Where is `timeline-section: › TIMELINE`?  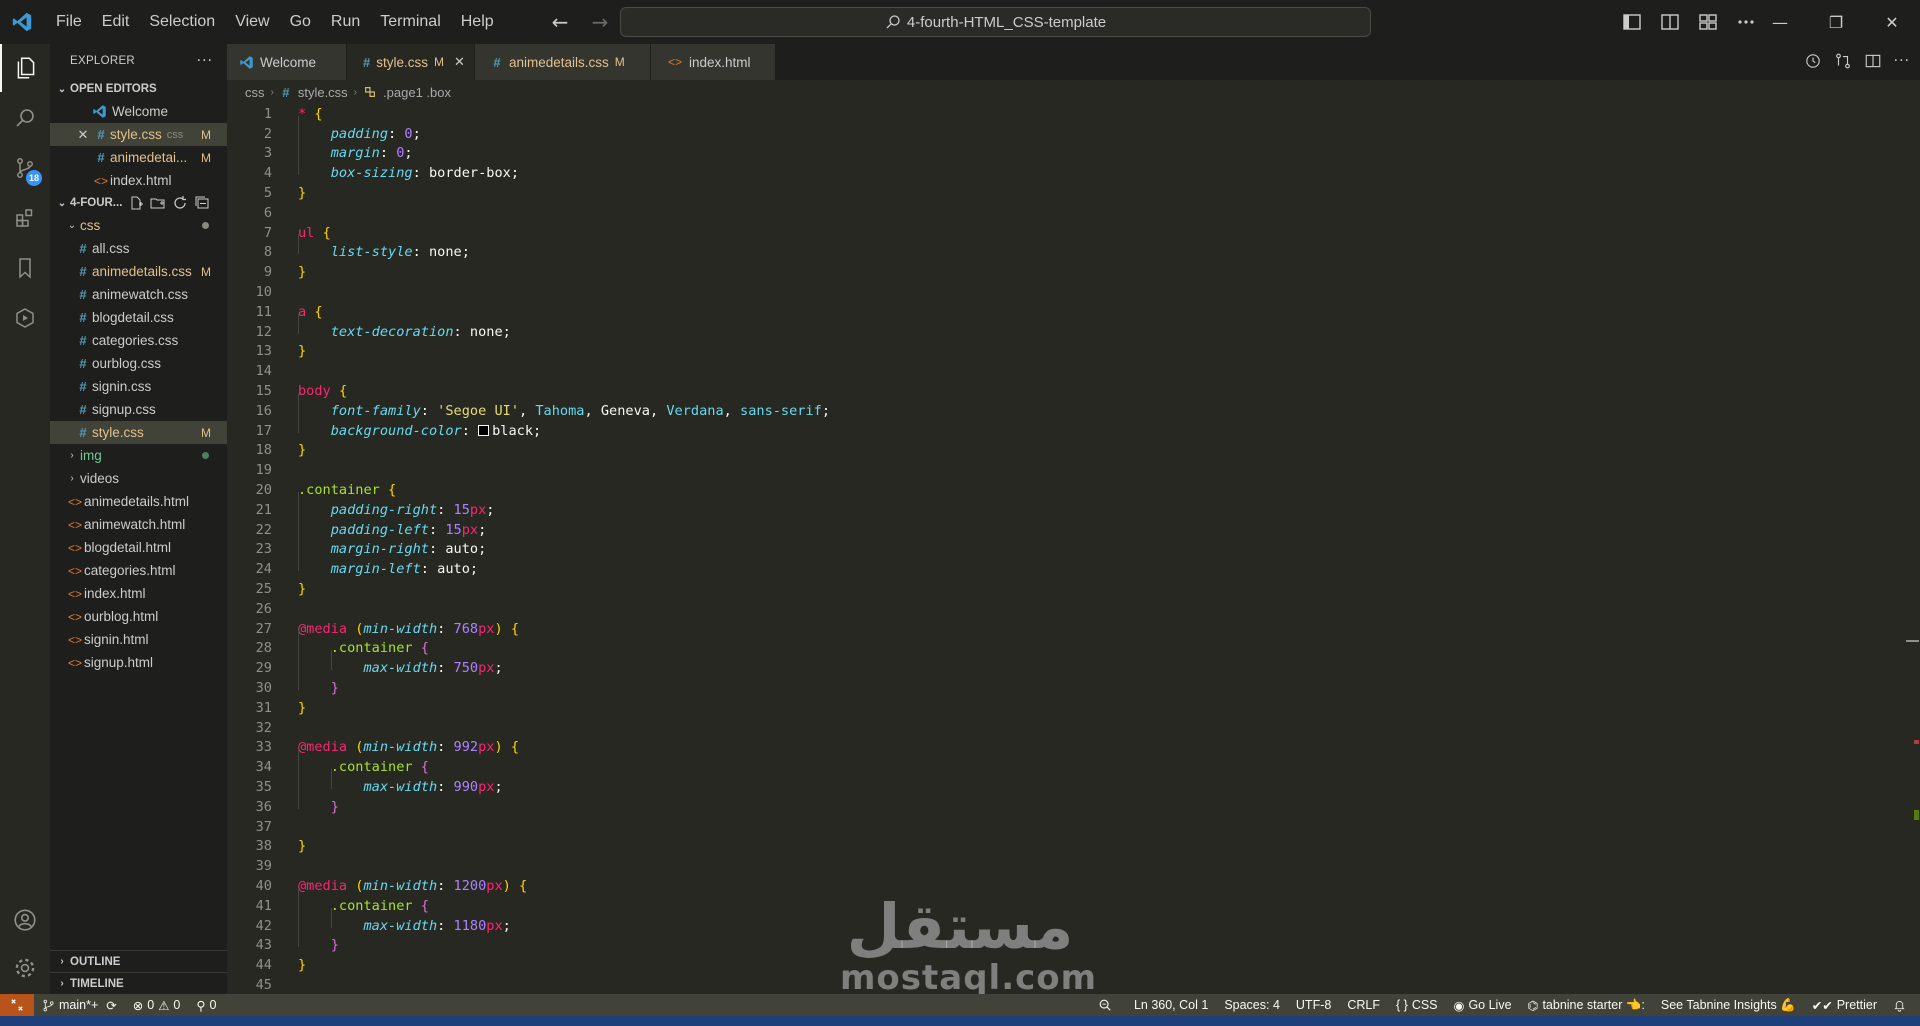 timeline-section: › TIMELINE is located at coordinates (138, 983).